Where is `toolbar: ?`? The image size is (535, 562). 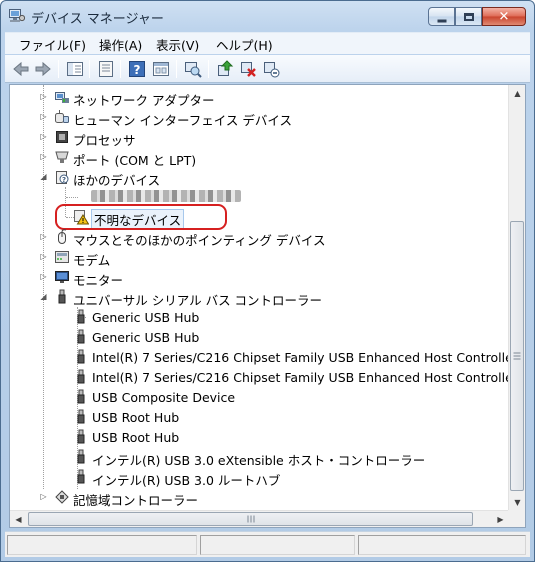 toolbar: ? is located at coordinates (267, 69).